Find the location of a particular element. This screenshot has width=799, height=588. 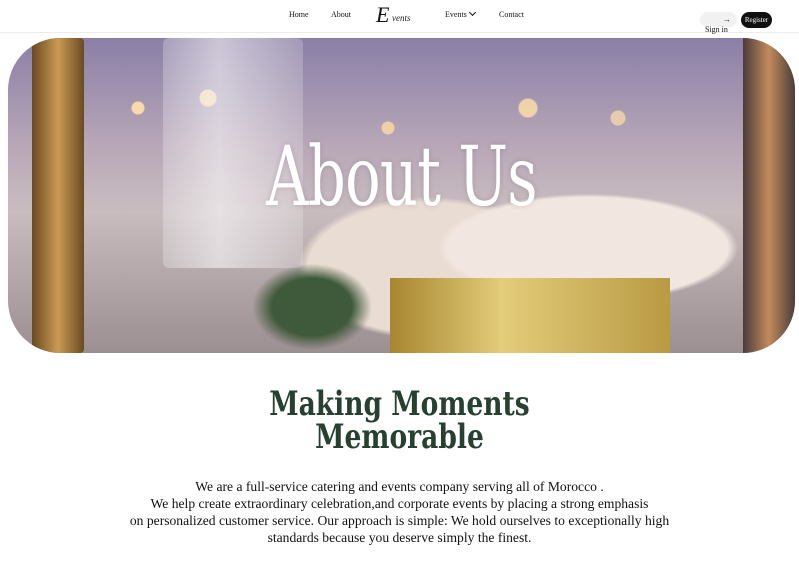

hero-image-leaves is located at coordinates (328, 295).